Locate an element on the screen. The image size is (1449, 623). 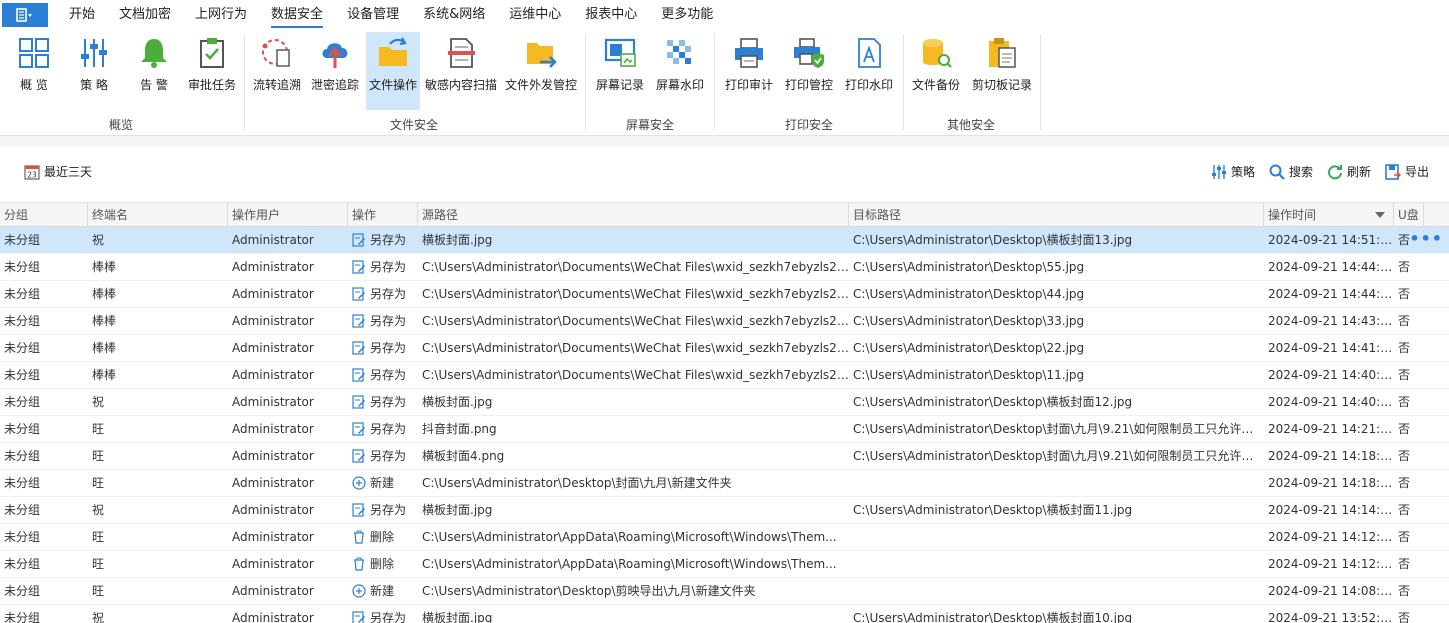
column-header-group: 分组 is located at coordinates (44, 215).